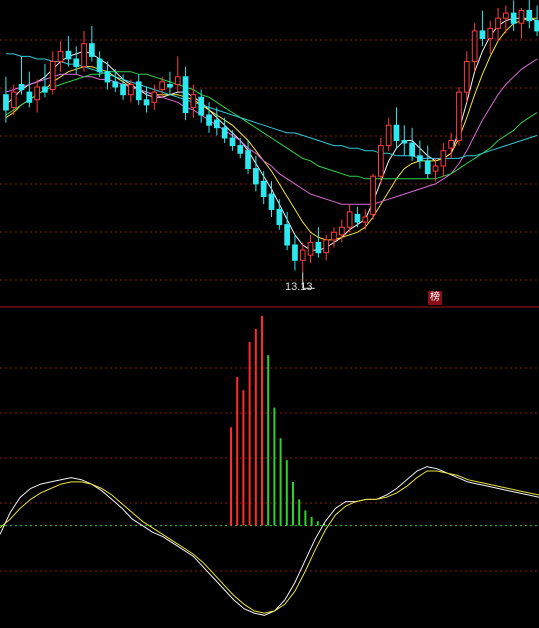 The width and height of the screenshot is (539, 628). What do you see at coordinates (299, 287) in the screenshot?
I see `low-price-label: 13.13` at bounding box center [299, 287].